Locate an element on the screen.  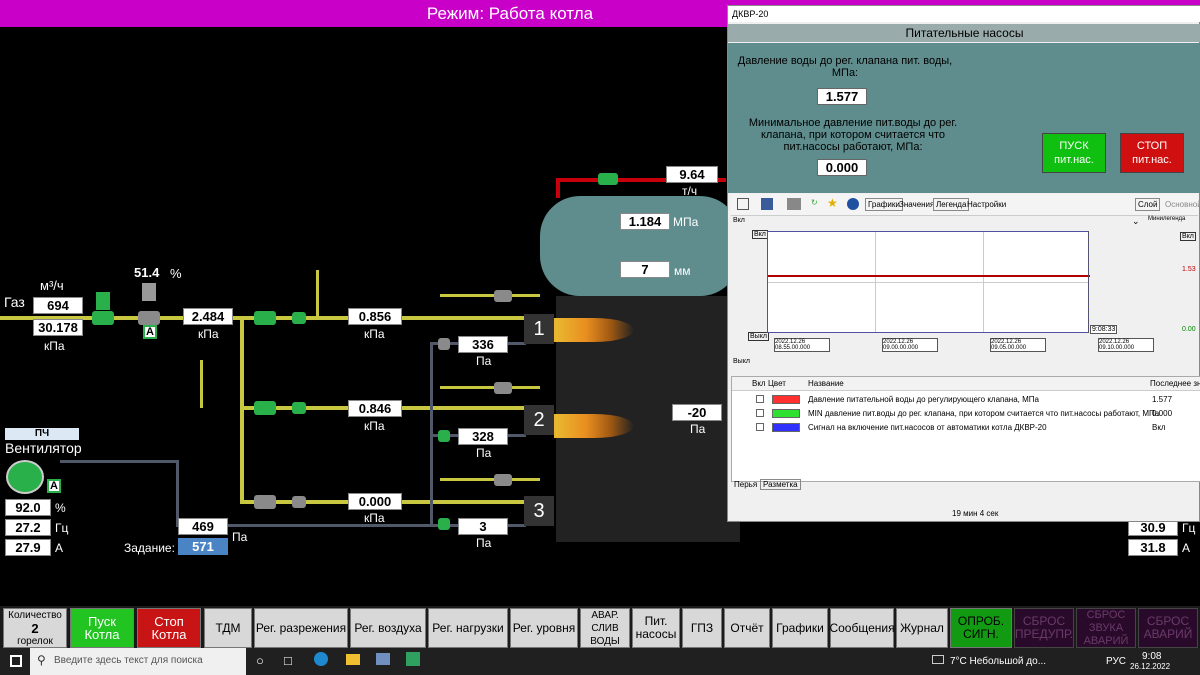
messages-button: Сообщения is located at coordinates (862, 628).